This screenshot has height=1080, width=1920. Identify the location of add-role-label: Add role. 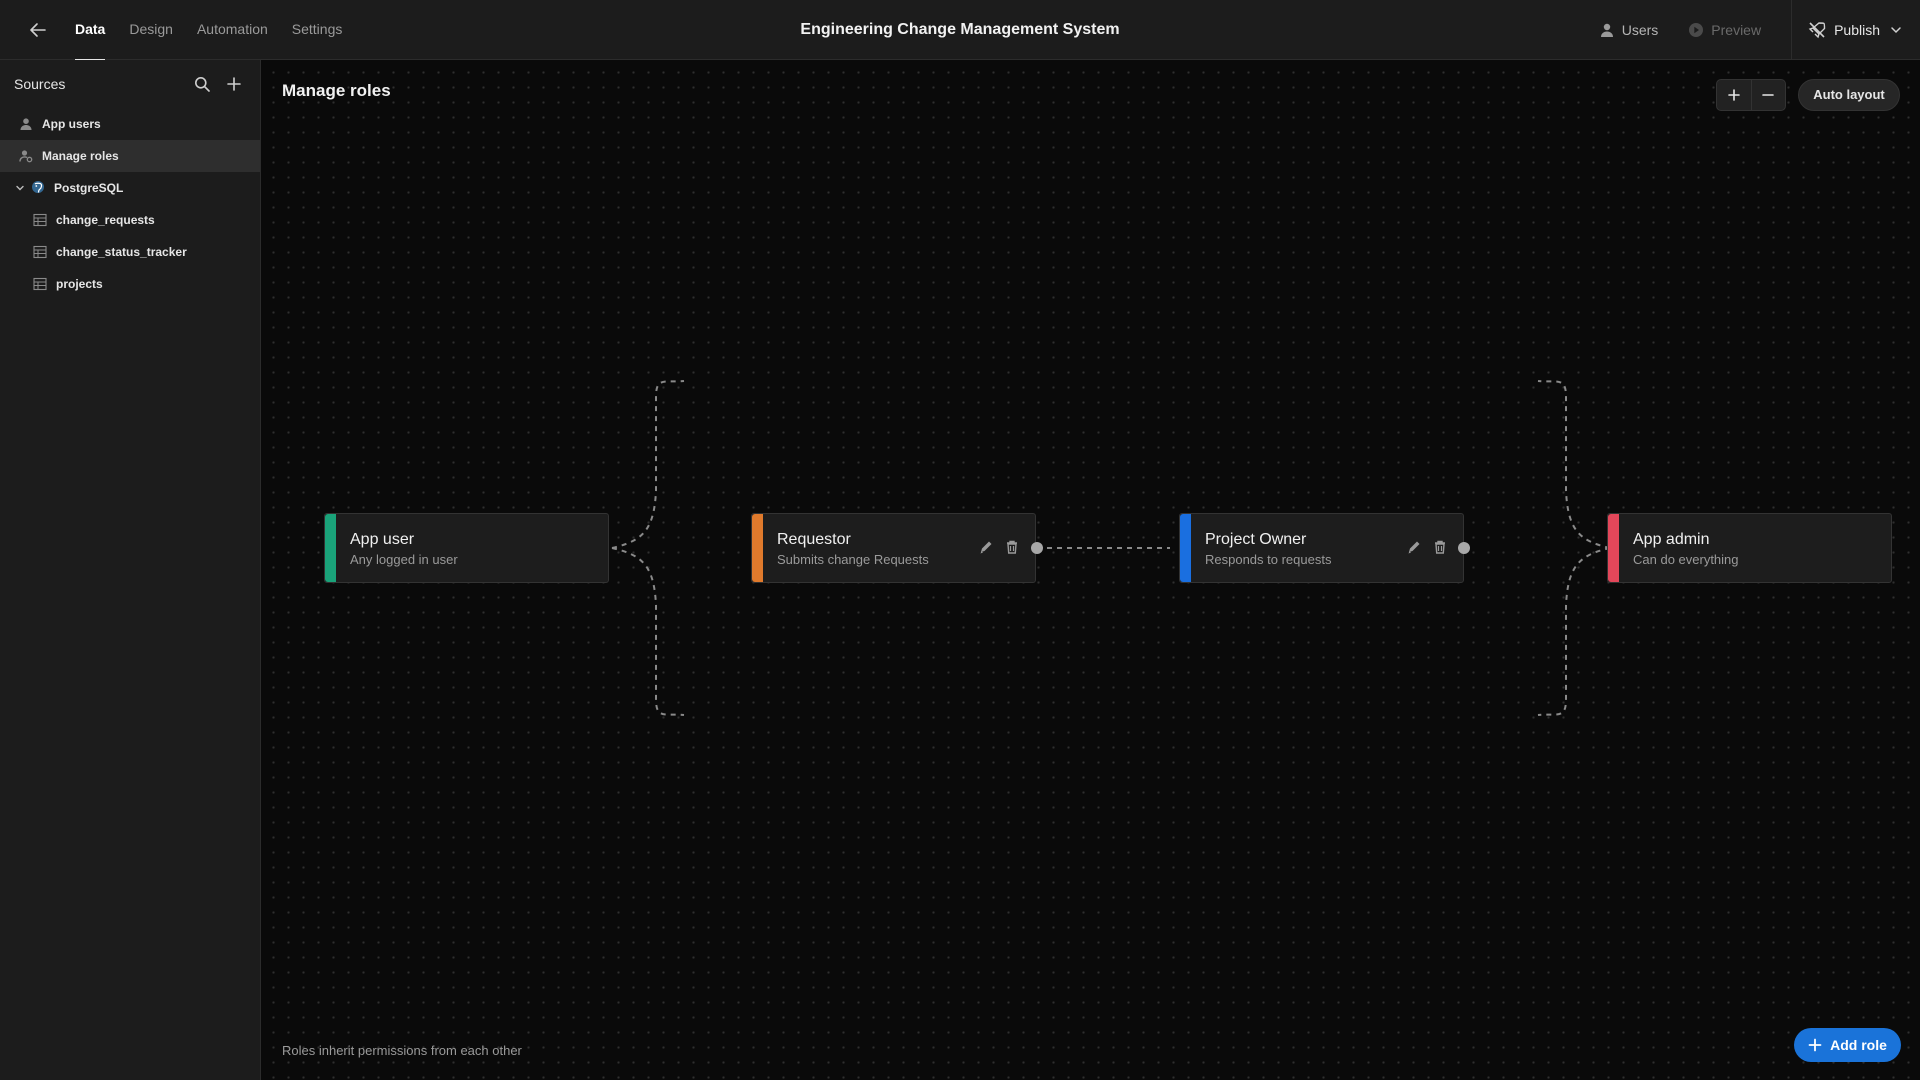
(1858, 1045).